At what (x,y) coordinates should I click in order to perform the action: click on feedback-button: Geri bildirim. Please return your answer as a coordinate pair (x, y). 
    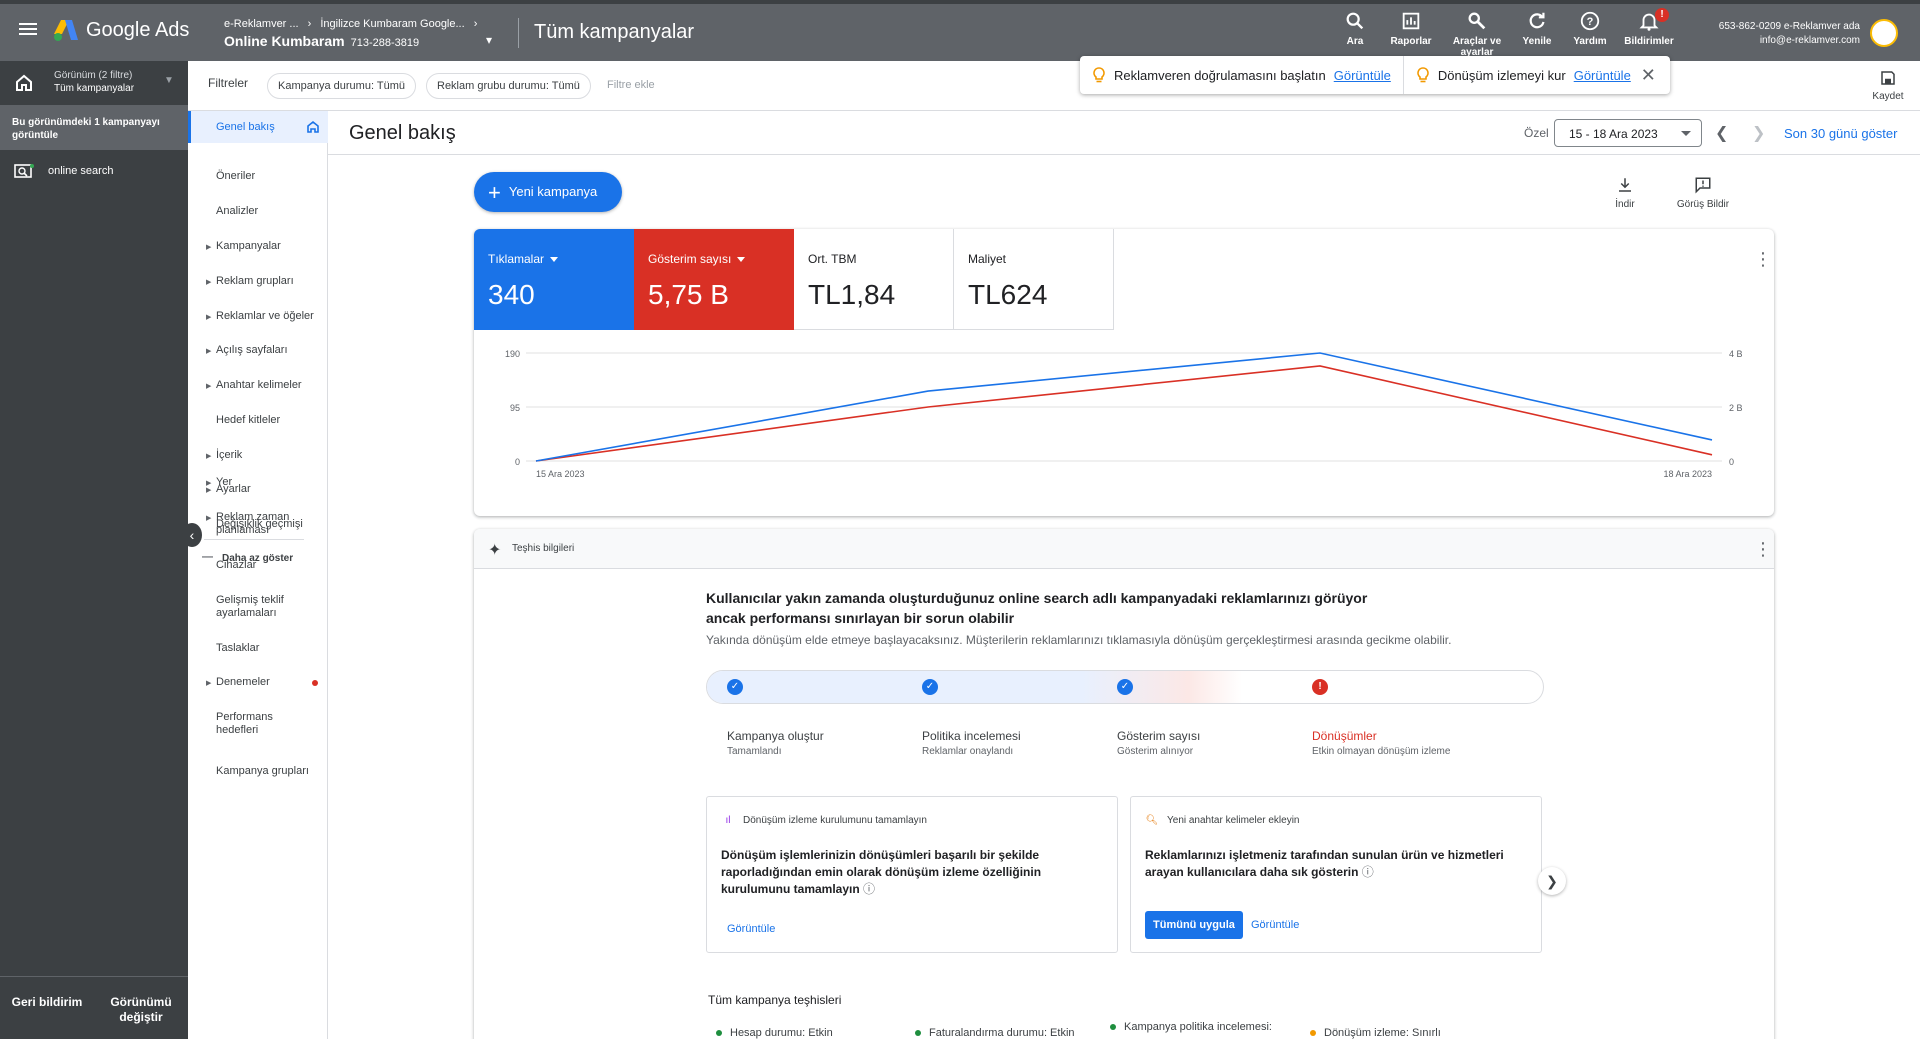
    Looking at the image, I should click on (47, 1008).